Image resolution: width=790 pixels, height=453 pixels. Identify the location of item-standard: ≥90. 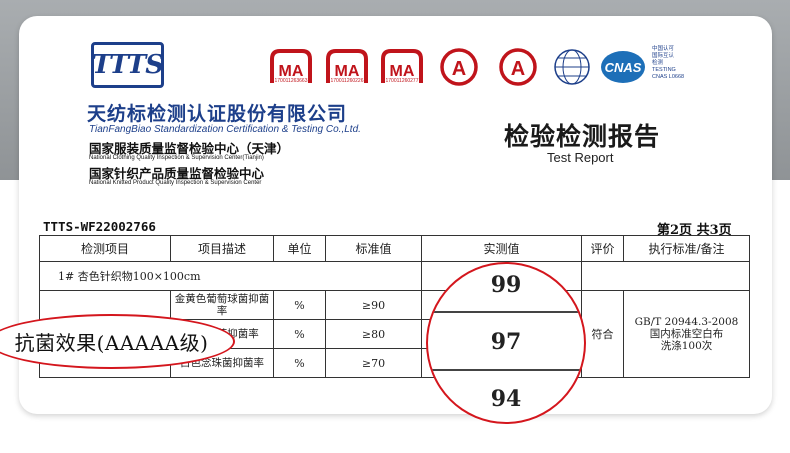
(373, 305).